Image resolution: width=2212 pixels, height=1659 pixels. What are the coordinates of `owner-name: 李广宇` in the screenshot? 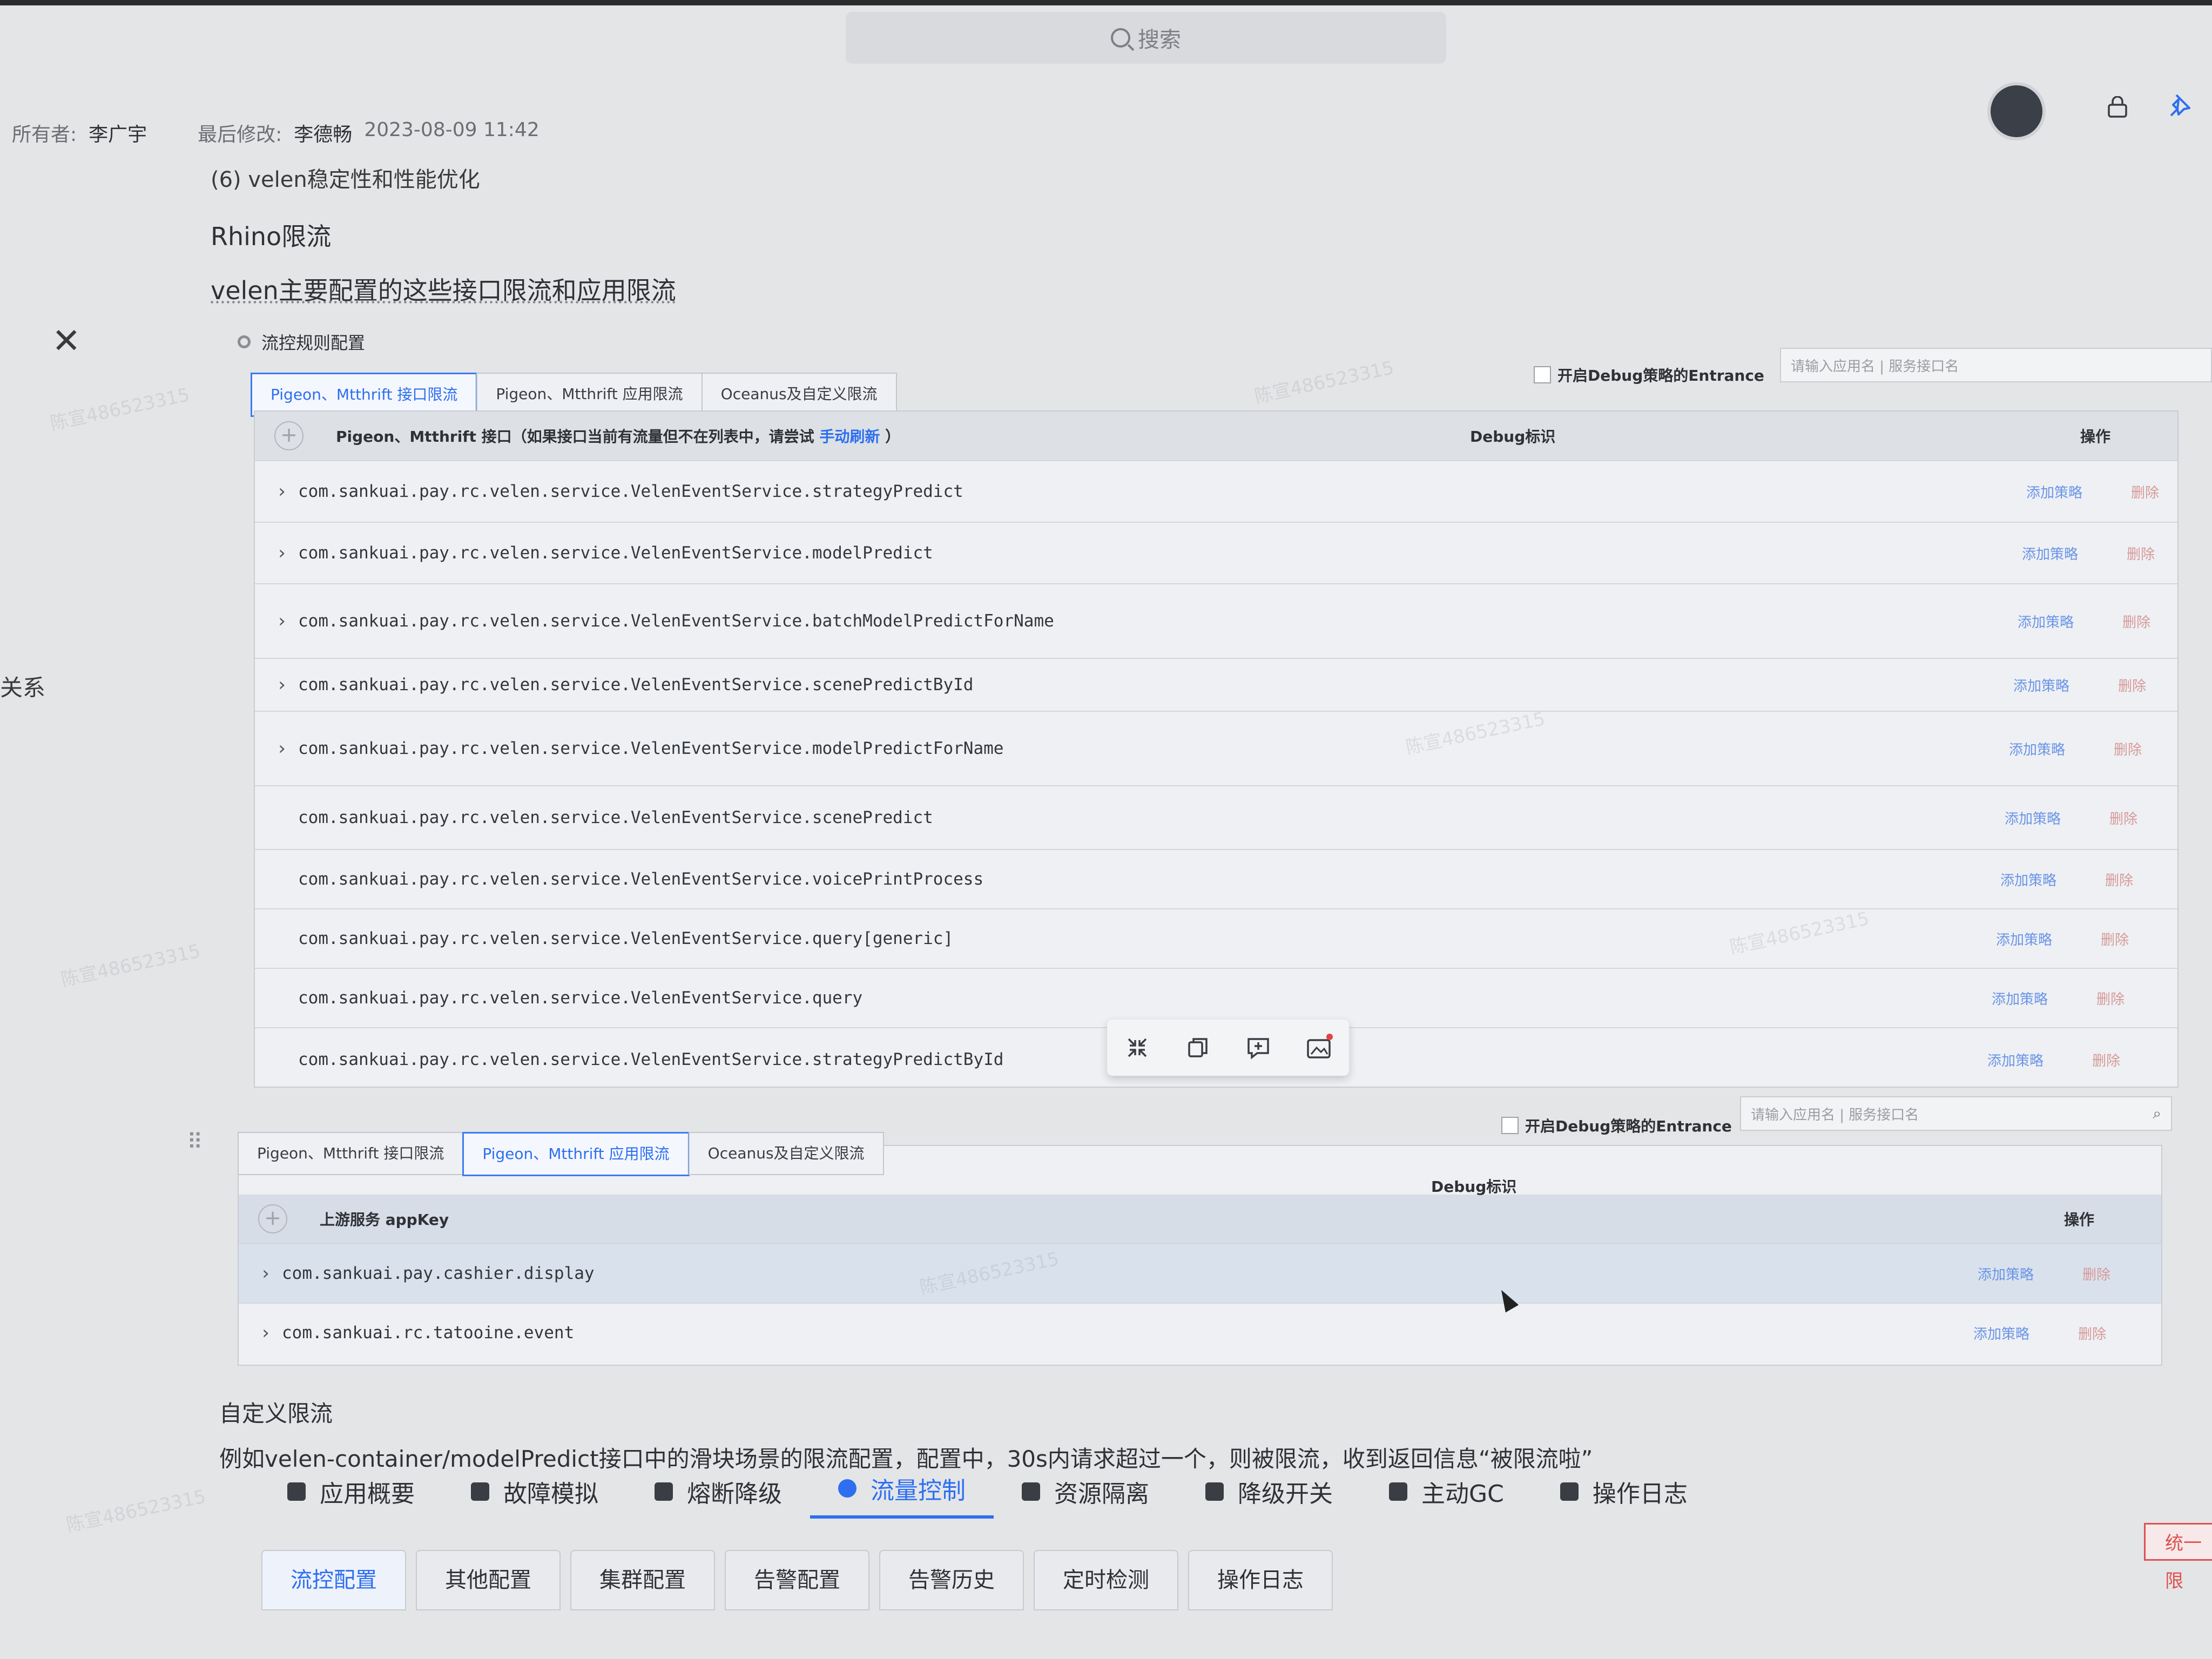 It's located at (118, 133).